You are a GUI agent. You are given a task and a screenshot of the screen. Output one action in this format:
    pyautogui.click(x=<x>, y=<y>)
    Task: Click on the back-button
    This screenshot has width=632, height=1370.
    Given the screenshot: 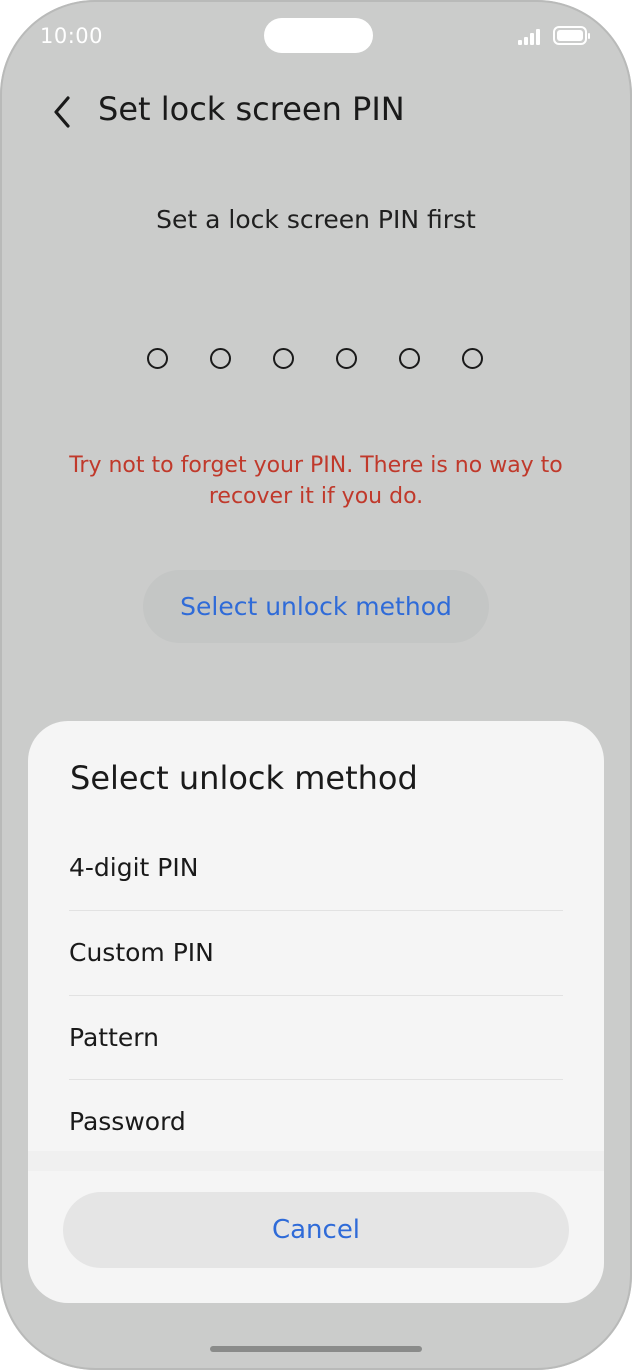 What is the action you would take?
    pyautogui.click(x=64, y=112)
    